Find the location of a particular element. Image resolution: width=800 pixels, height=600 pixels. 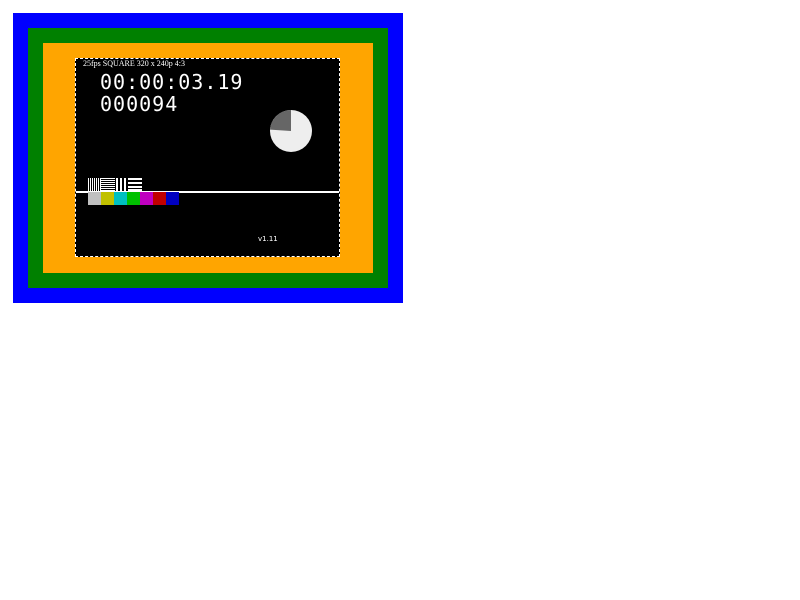

timecode-display: 00:00:03.19 is located at coordinates (172, 82).